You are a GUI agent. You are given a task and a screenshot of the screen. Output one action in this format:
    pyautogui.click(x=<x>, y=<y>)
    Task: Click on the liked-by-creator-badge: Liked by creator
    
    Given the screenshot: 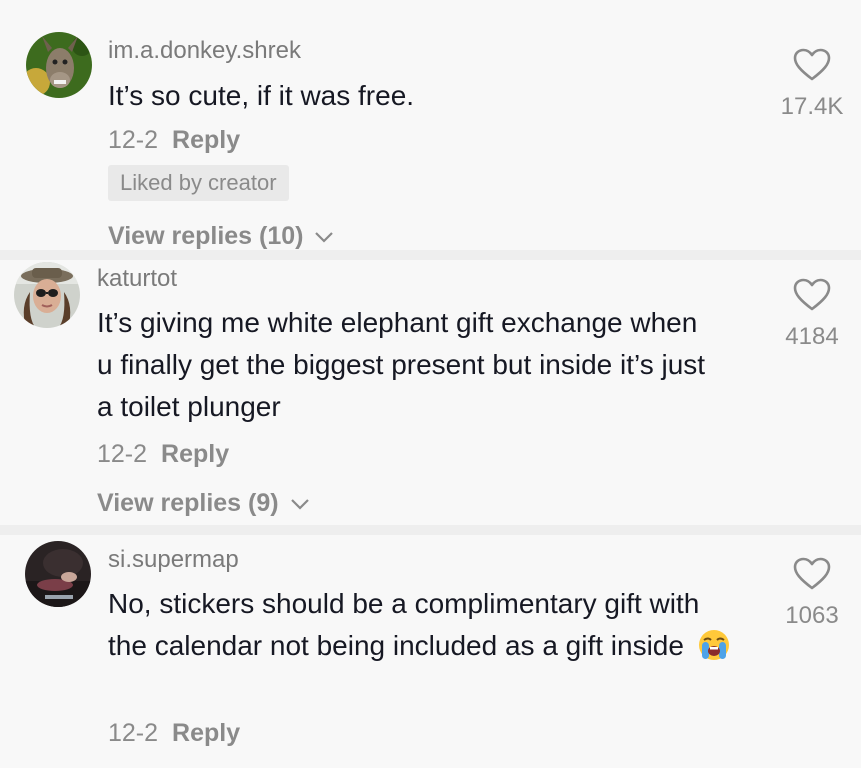 What is the action you would take?
    pyautogui.click(x=198, y=183)
    